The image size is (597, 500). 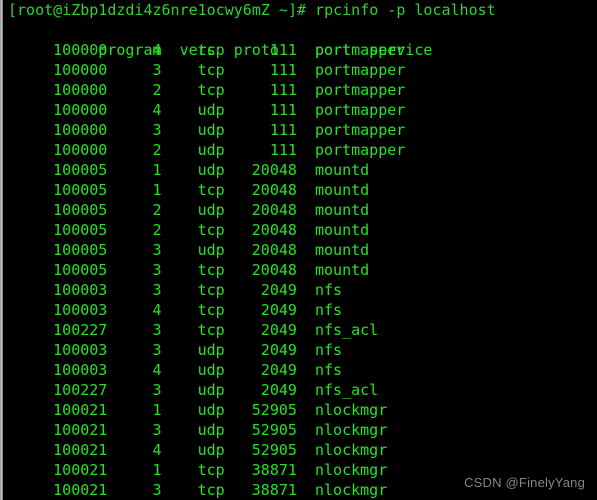 I want to click on table-row: 100003 4 tcp 2049 nfs, so click(x=300, y=310).